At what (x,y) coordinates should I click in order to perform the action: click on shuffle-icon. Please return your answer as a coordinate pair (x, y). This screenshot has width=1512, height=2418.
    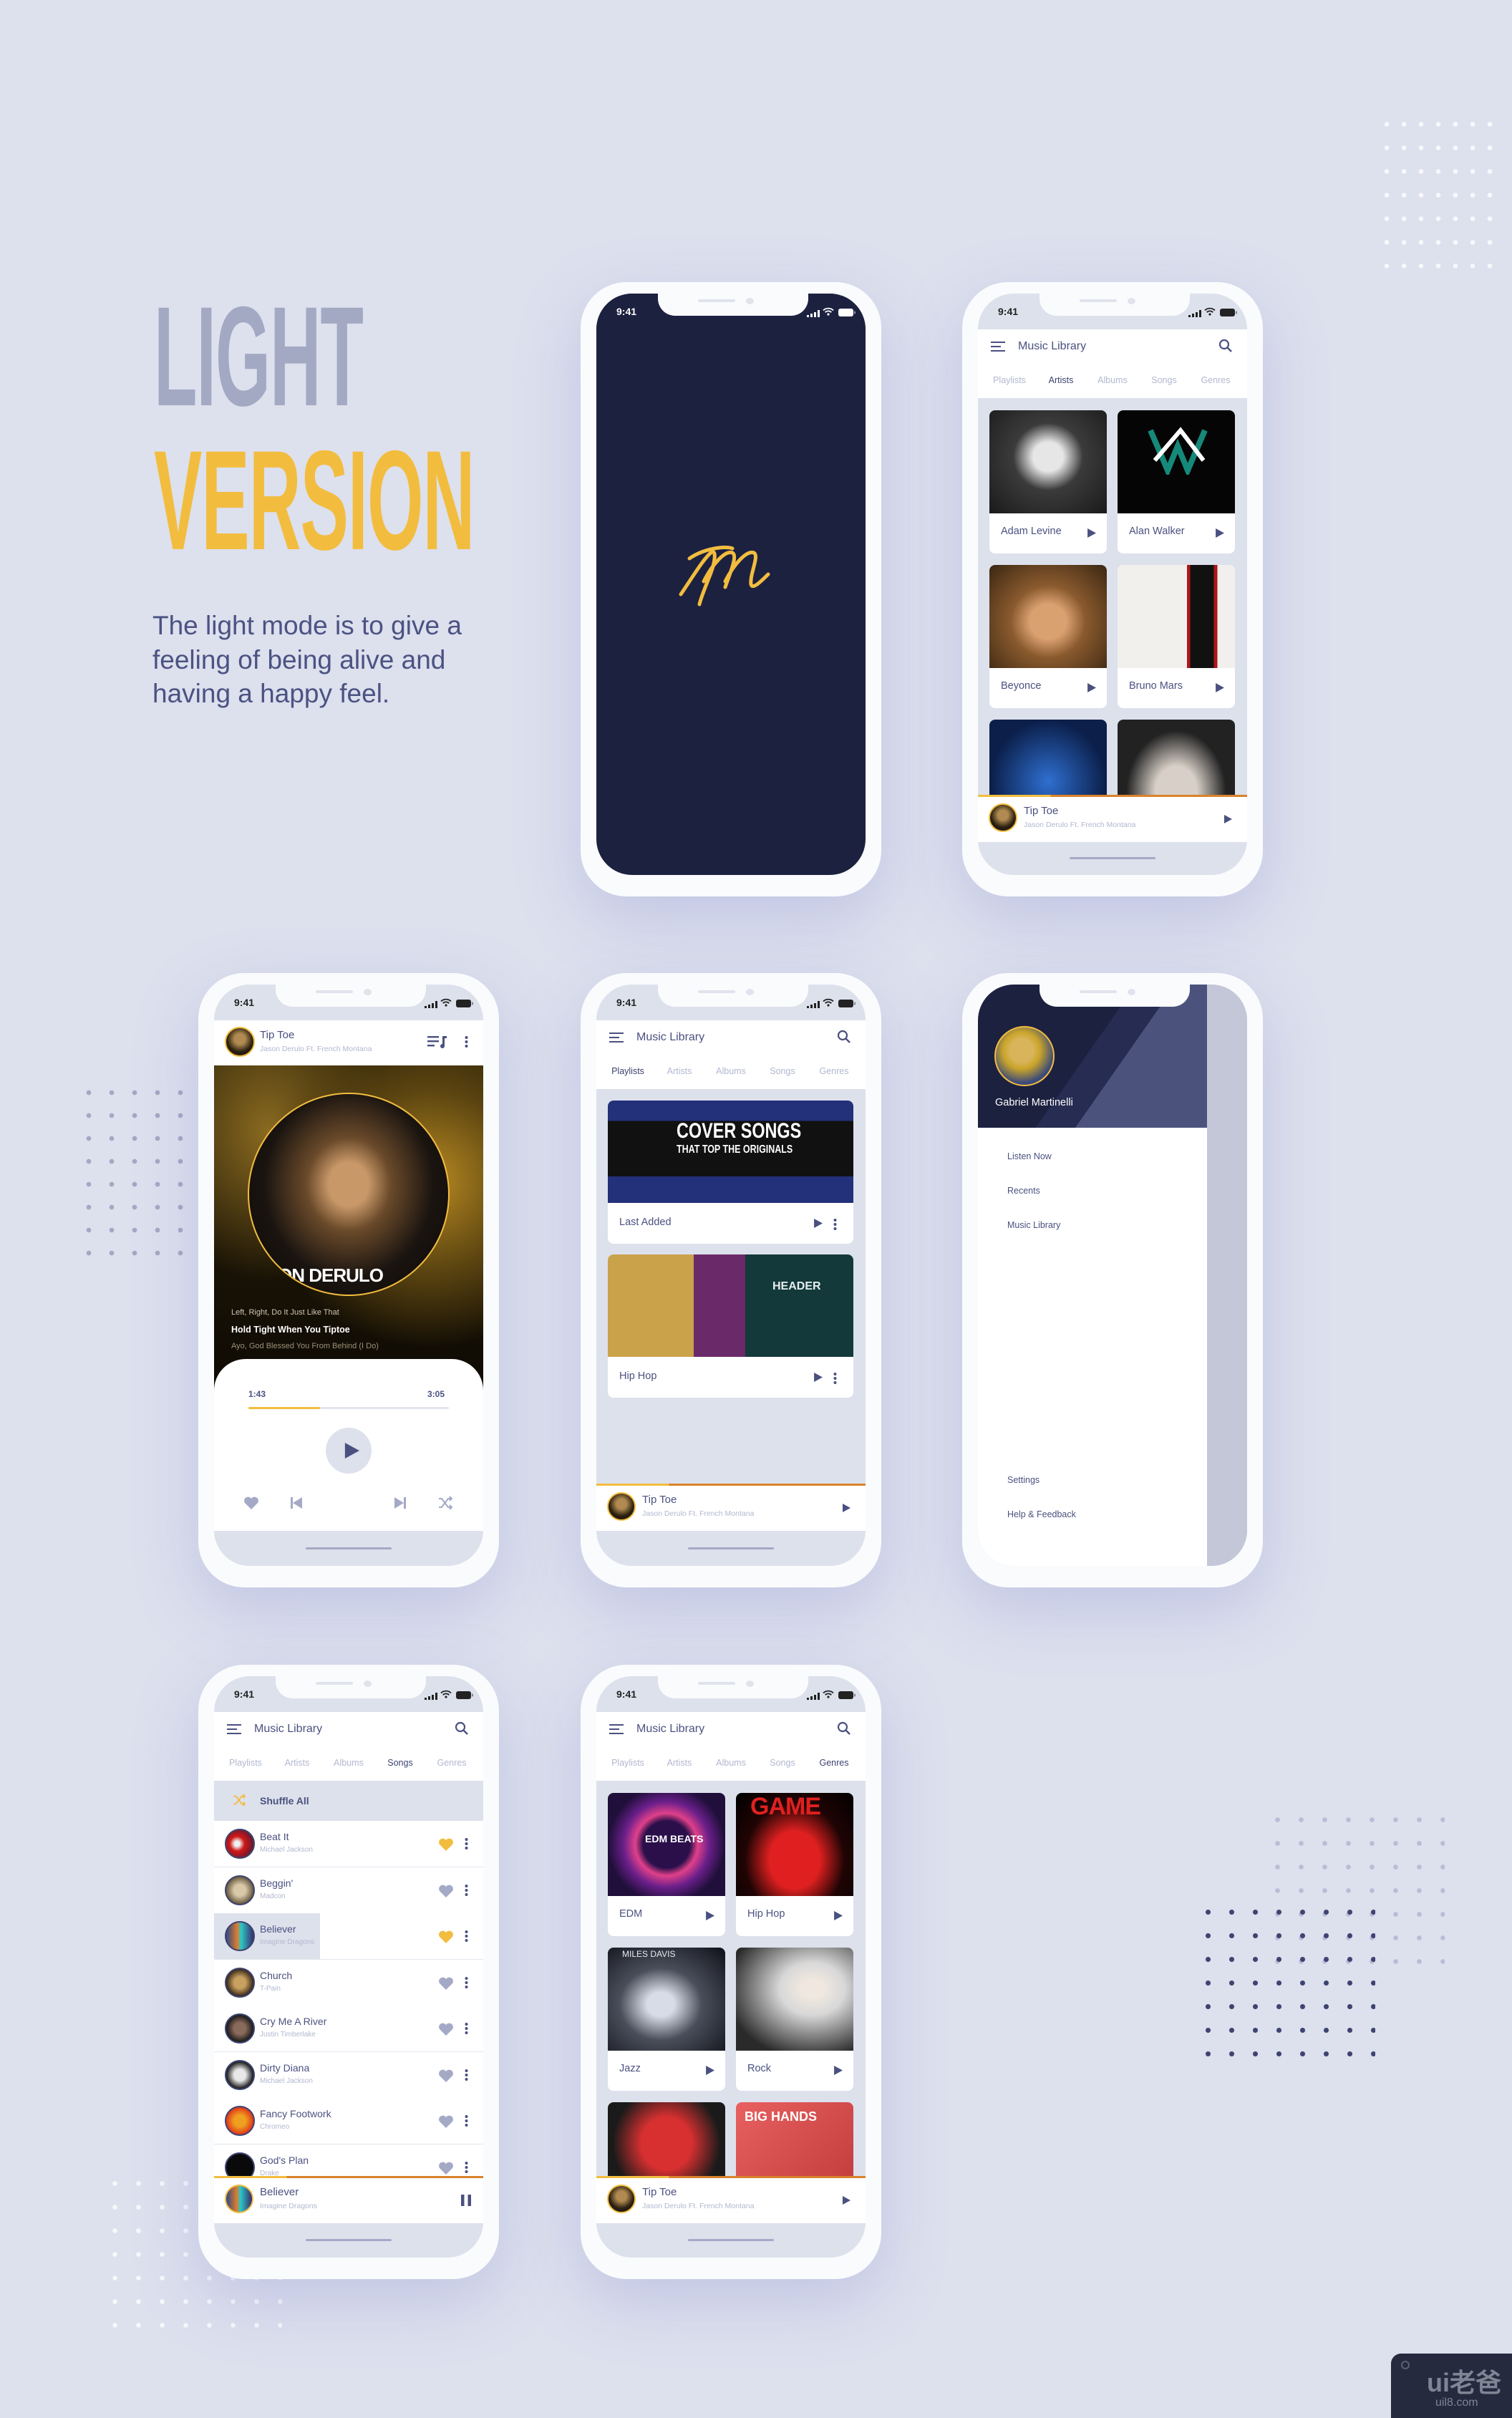
    Looking at the image, I should click on (445, 1505).